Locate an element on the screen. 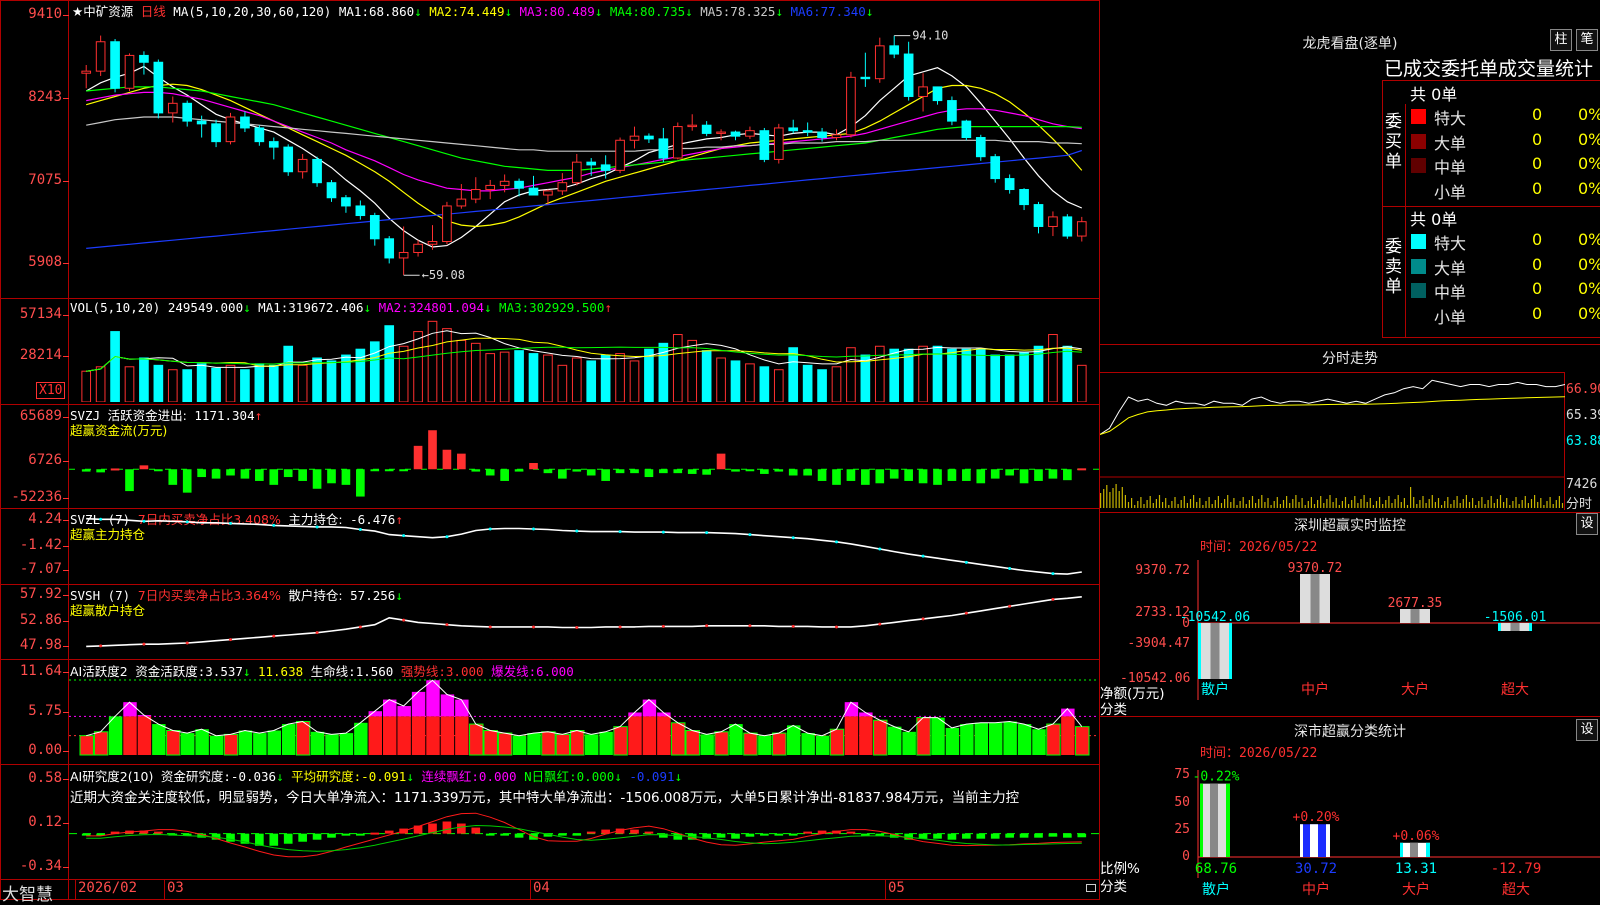 The image size is (1600, 905). retail-holding-chart is located at coordinates (584, 621).